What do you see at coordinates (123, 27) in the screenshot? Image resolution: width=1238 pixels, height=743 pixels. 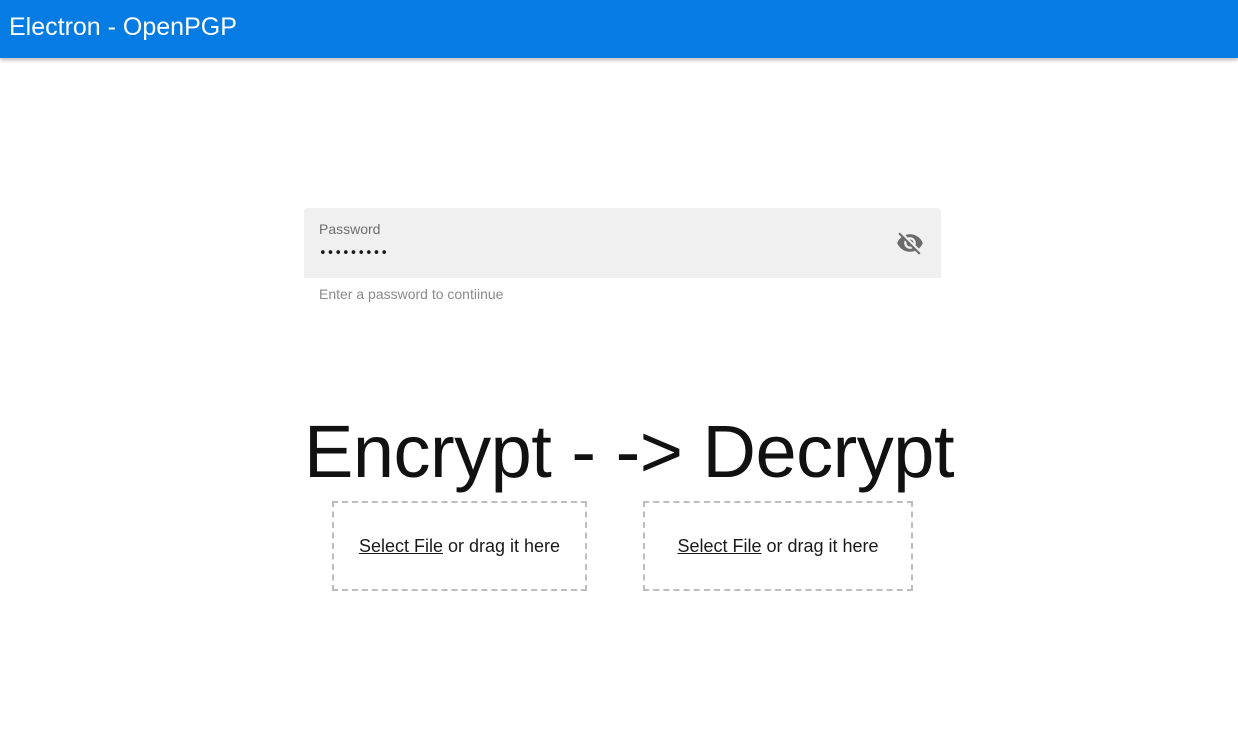 I see `app-title: Electron - OpenPGP` at bounding box center [123, 27].